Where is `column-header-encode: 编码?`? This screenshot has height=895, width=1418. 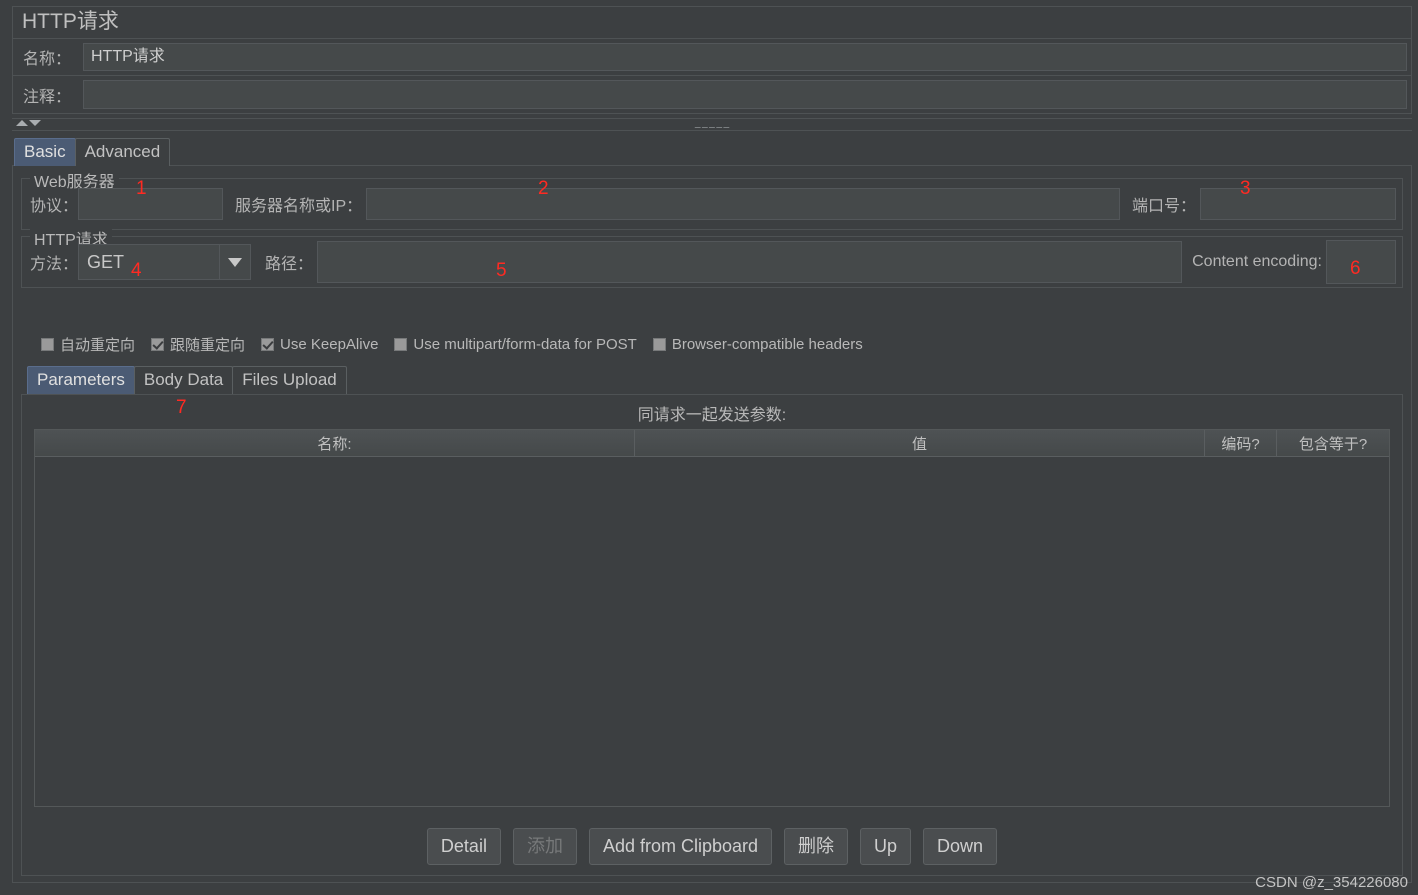 column-header-encode: 编码? is located at coordinates (1241, 443).